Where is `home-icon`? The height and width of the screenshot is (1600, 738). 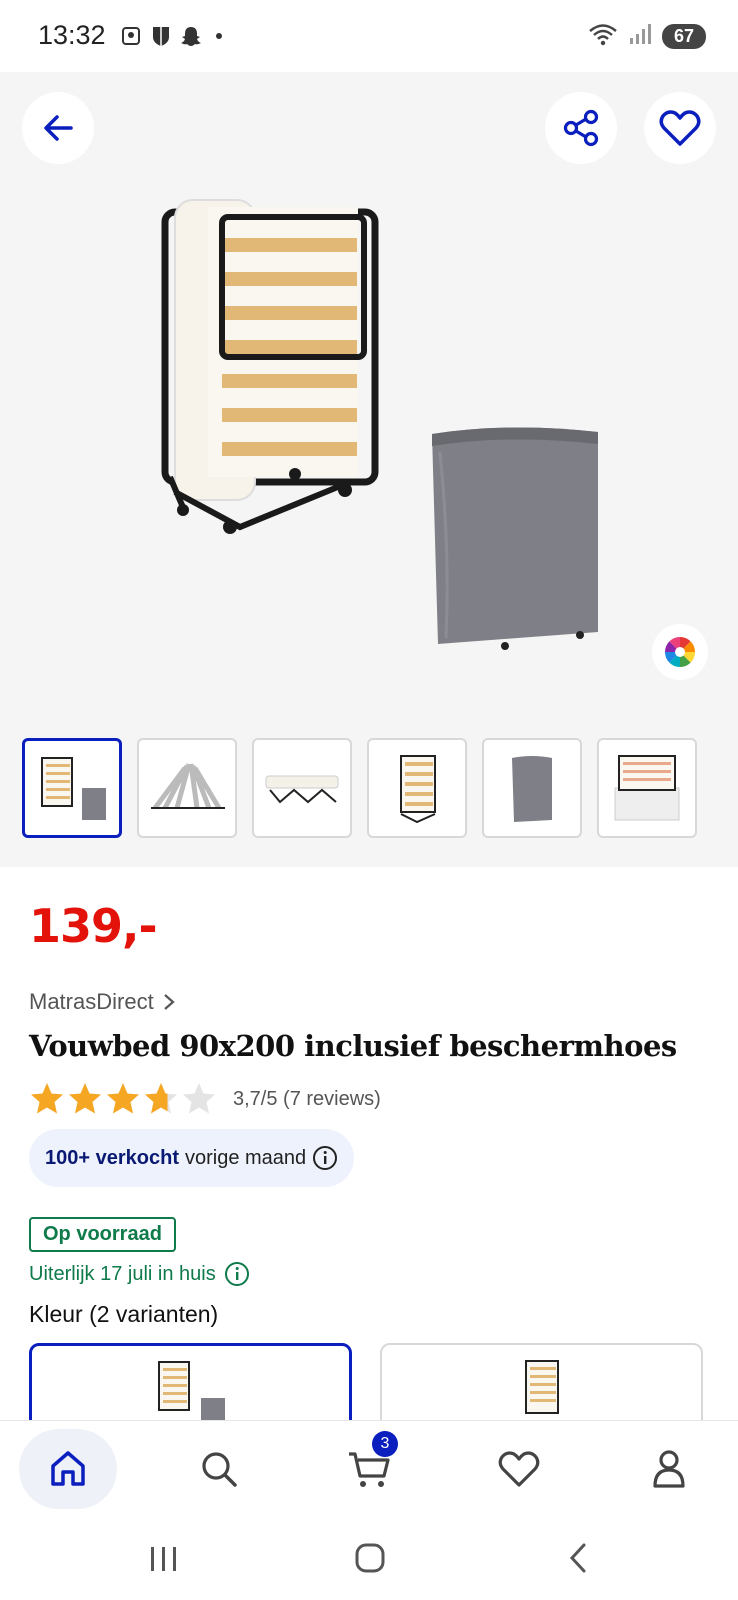
home-icon is located at coordinates (68, 1468).